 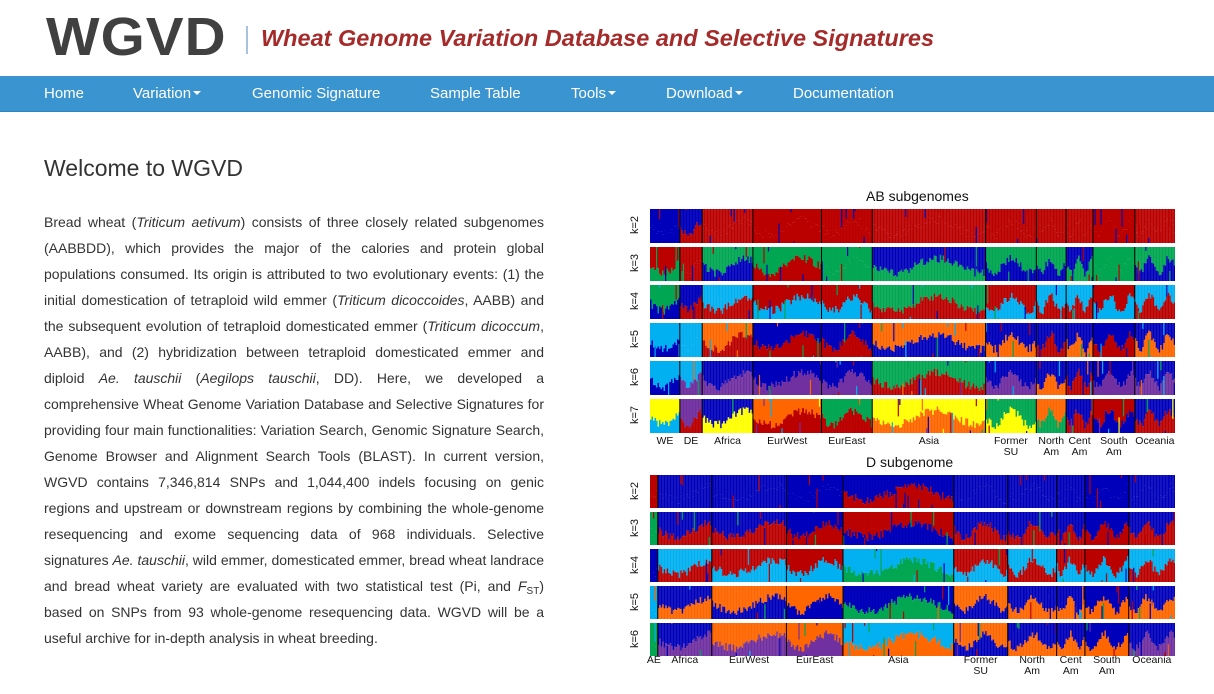 I want to click on nav-documentation: Documentation, so click(x=843, y=93).